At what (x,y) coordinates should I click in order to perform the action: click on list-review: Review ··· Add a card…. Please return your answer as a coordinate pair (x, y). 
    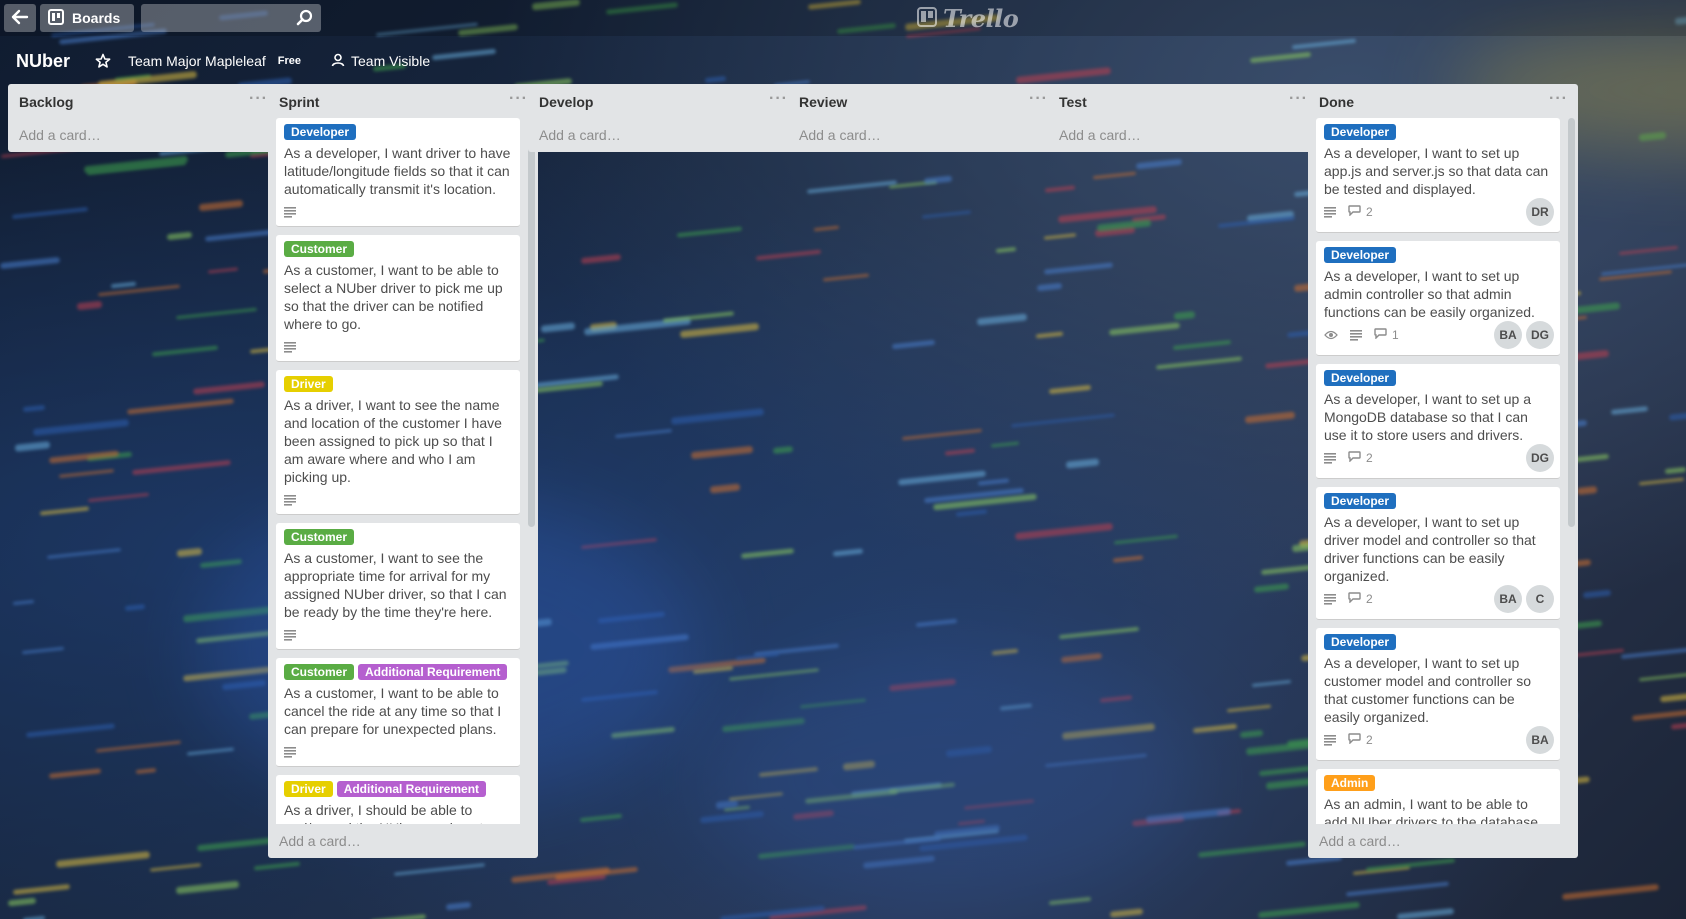
    Looking at the image, I should click on (923, 118).